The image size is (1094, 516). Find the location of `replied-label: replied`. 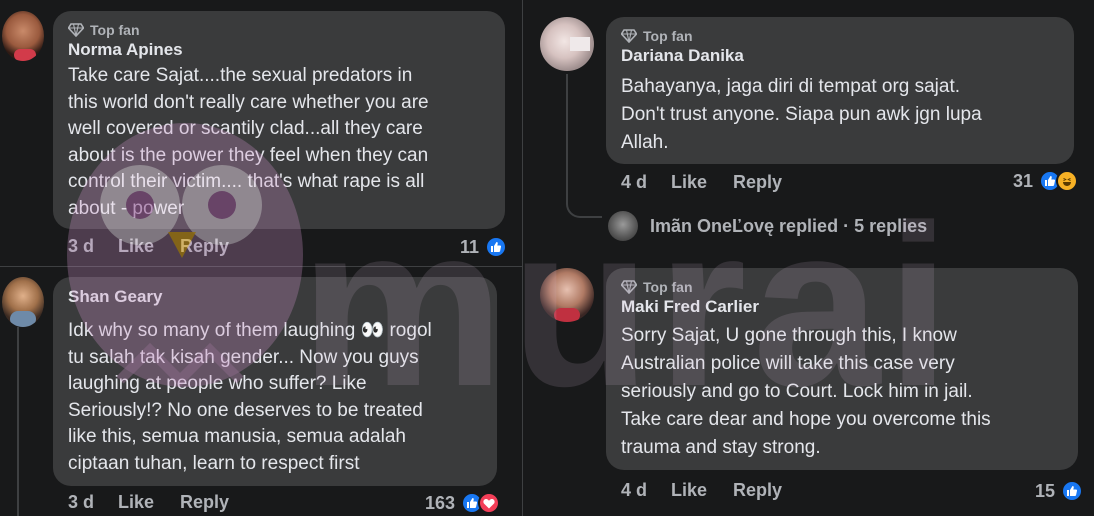

replied-label: replied is located at coordinates (809, 226).